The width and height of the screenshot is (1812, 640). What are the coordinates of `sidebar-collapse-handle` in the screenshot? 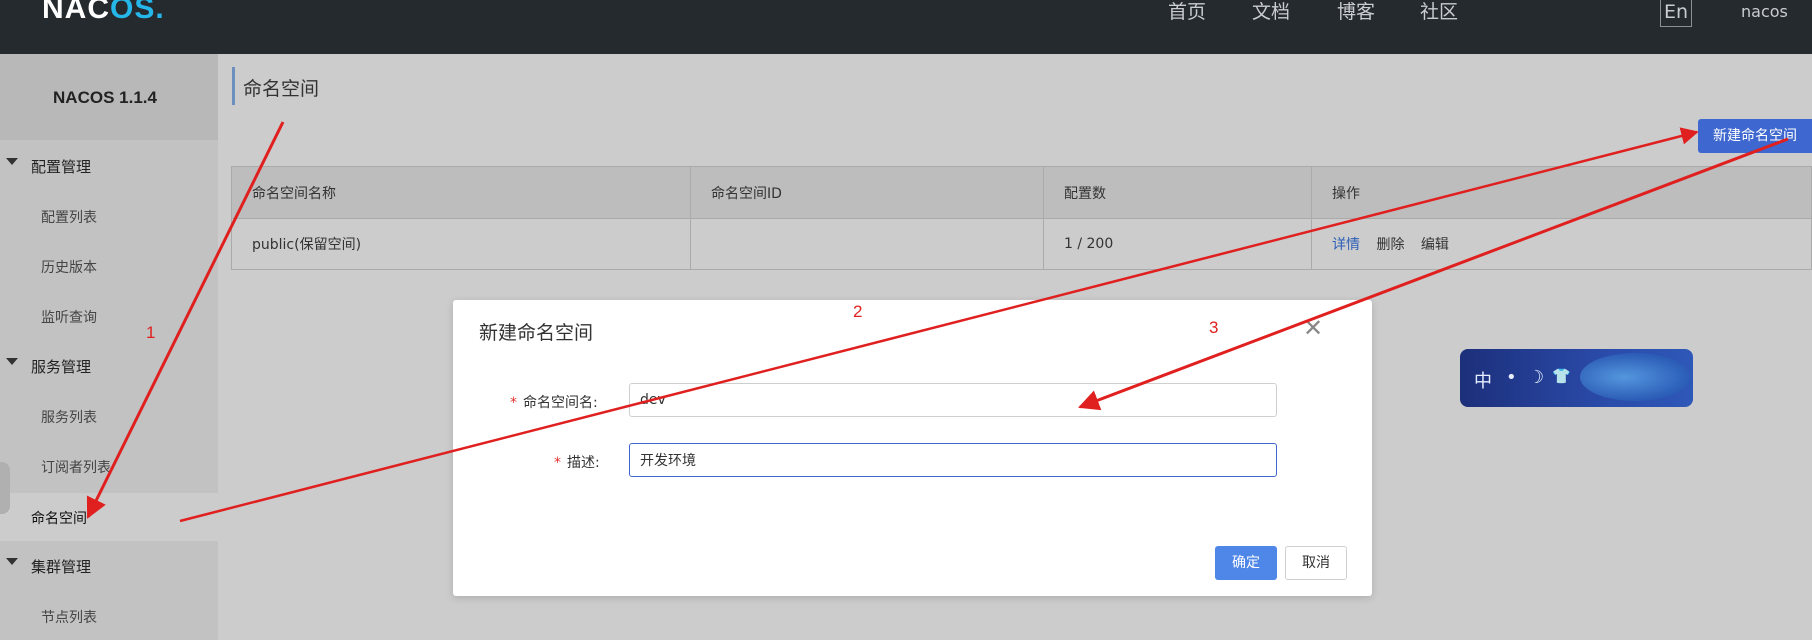 It's located at (5, 488).